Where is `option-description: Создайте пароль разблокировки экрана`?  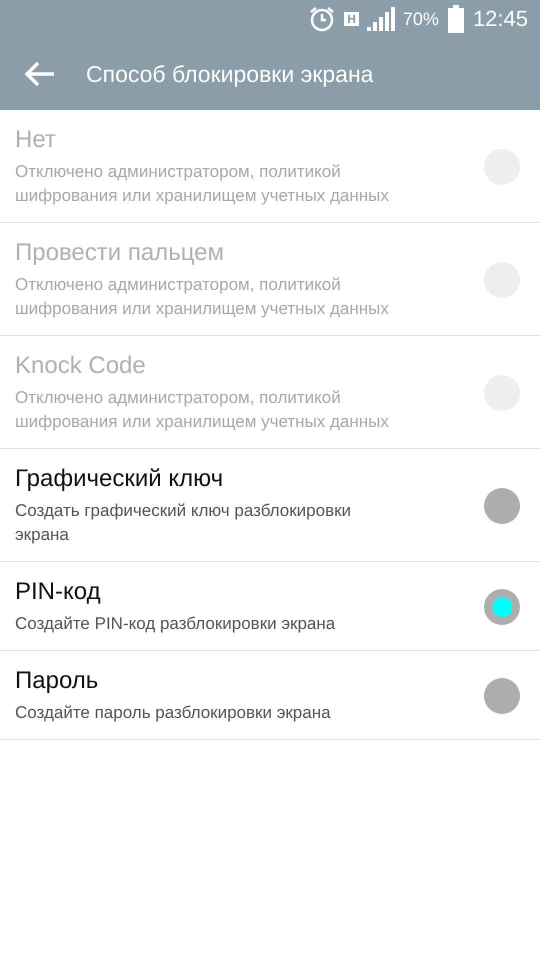 option-description: Создайте пароль разблокировки экрана is located at coordinates (173, 713).